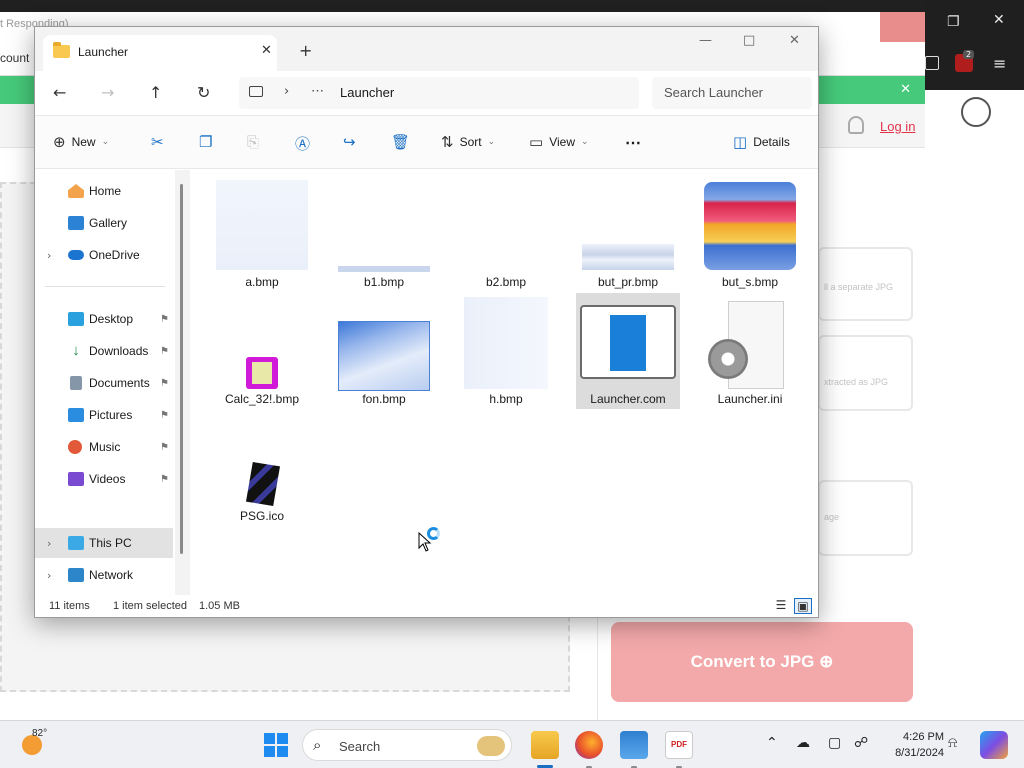 The height and width of the screenshot is (768, 1024). I want to click on rename-button: Ⓐ, so click(302, 143).